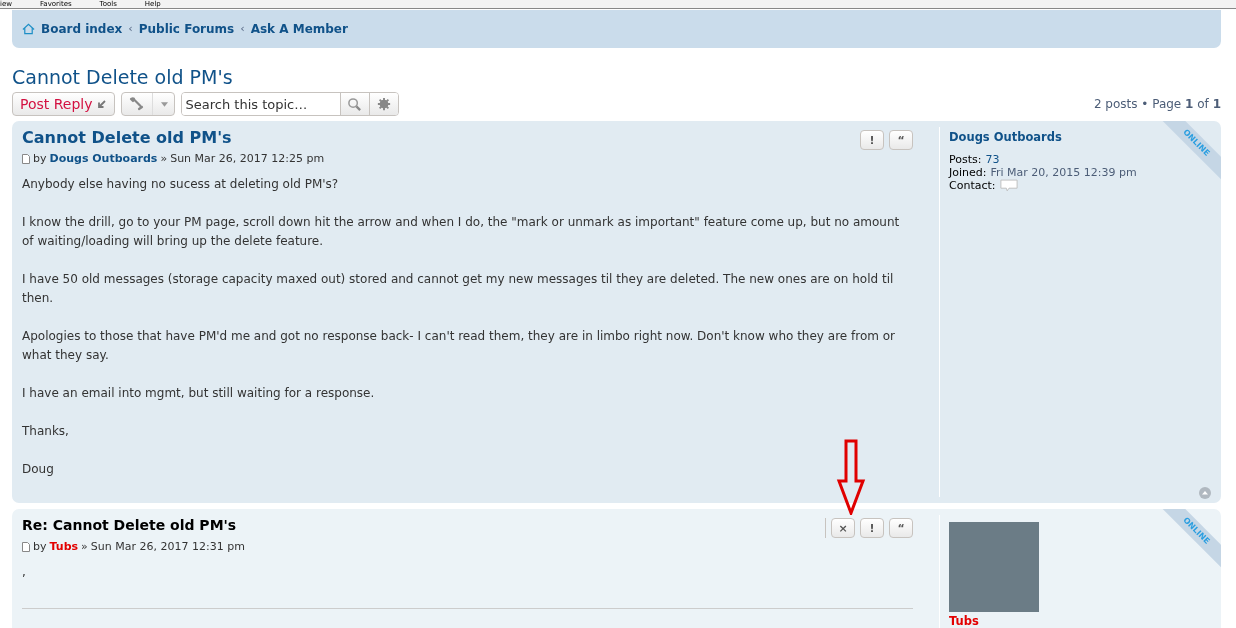  I want to click on caret-icon, so click(164, 104).